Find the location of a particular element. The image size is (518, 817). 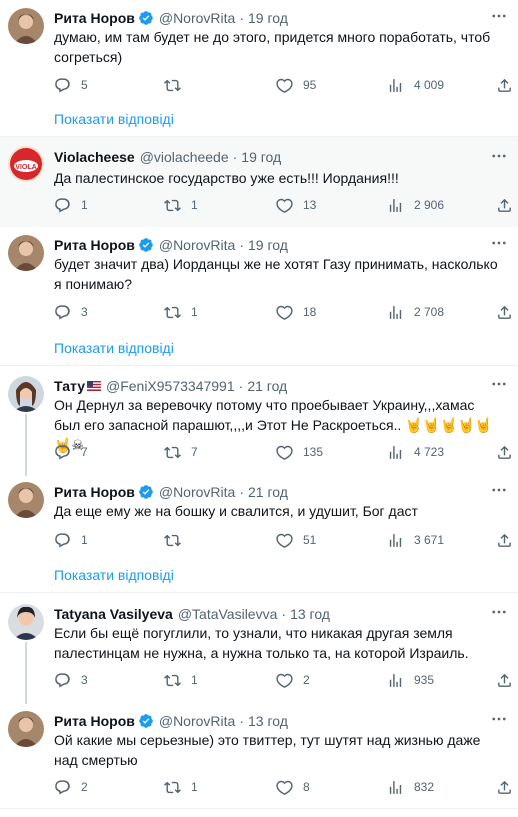

author-name: Tatyana Vasilyeva is located at coordinates (113, 614).